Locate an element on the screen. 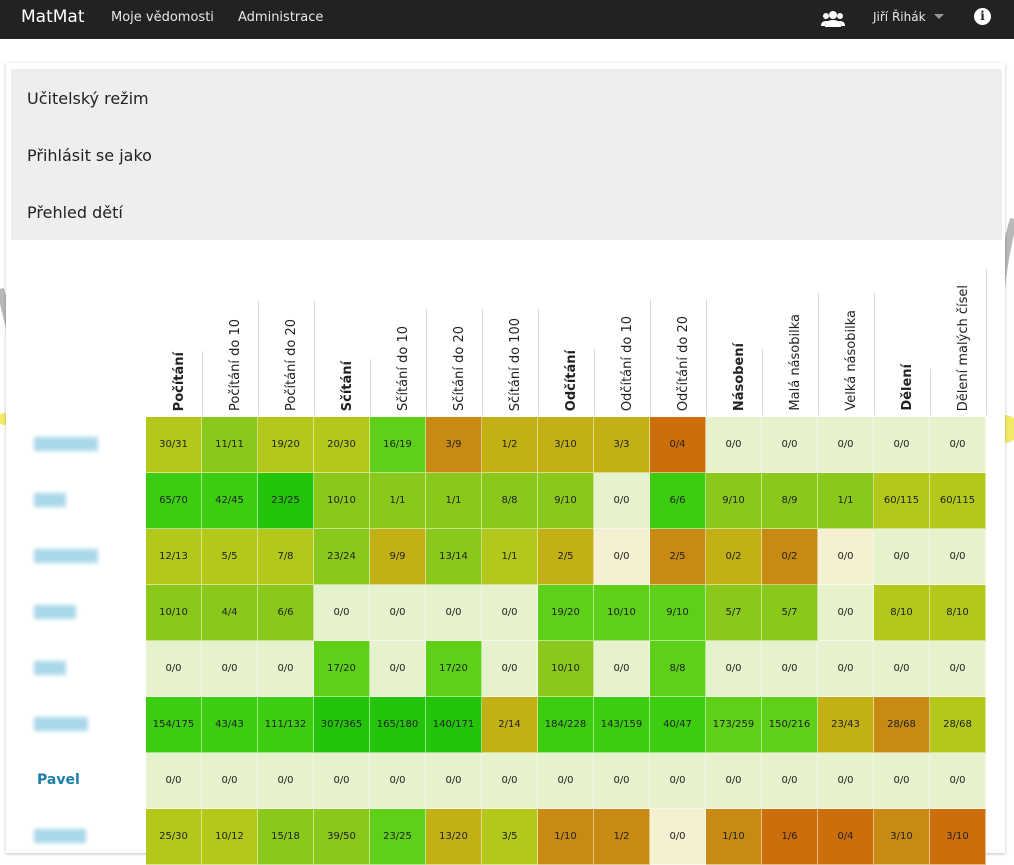  skill-cell: 16/19 is located at coordinates (398, 445).